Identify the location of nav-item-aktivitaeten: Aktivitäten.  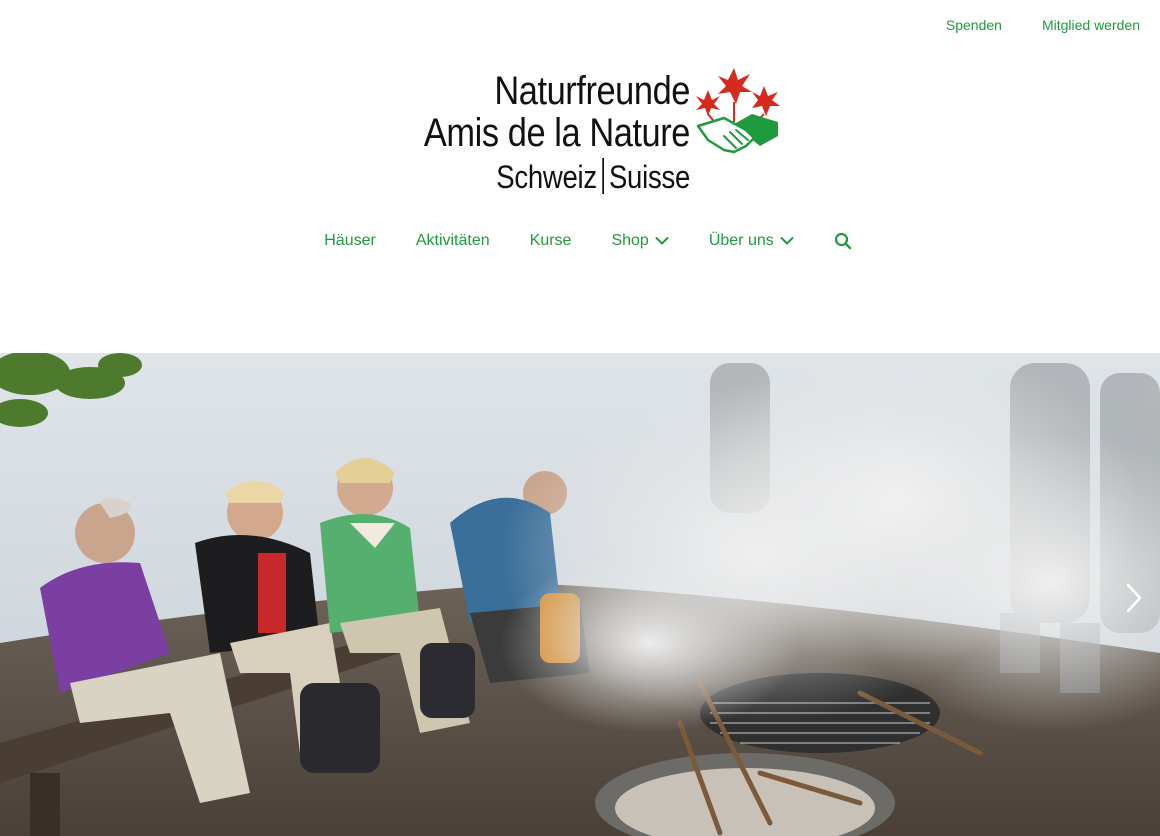
(453, 241).